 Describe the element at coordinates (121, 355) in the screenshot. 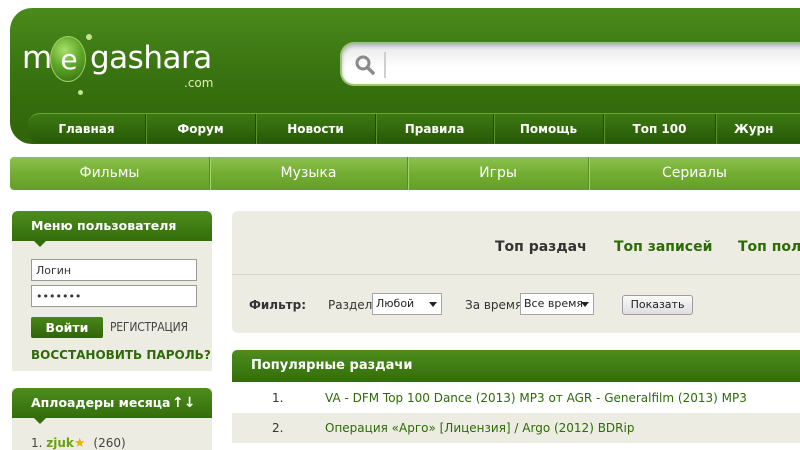

I see `restore-password-link: ВОССТАНОВИТЬ ПАРОЛЬ?` at that location.